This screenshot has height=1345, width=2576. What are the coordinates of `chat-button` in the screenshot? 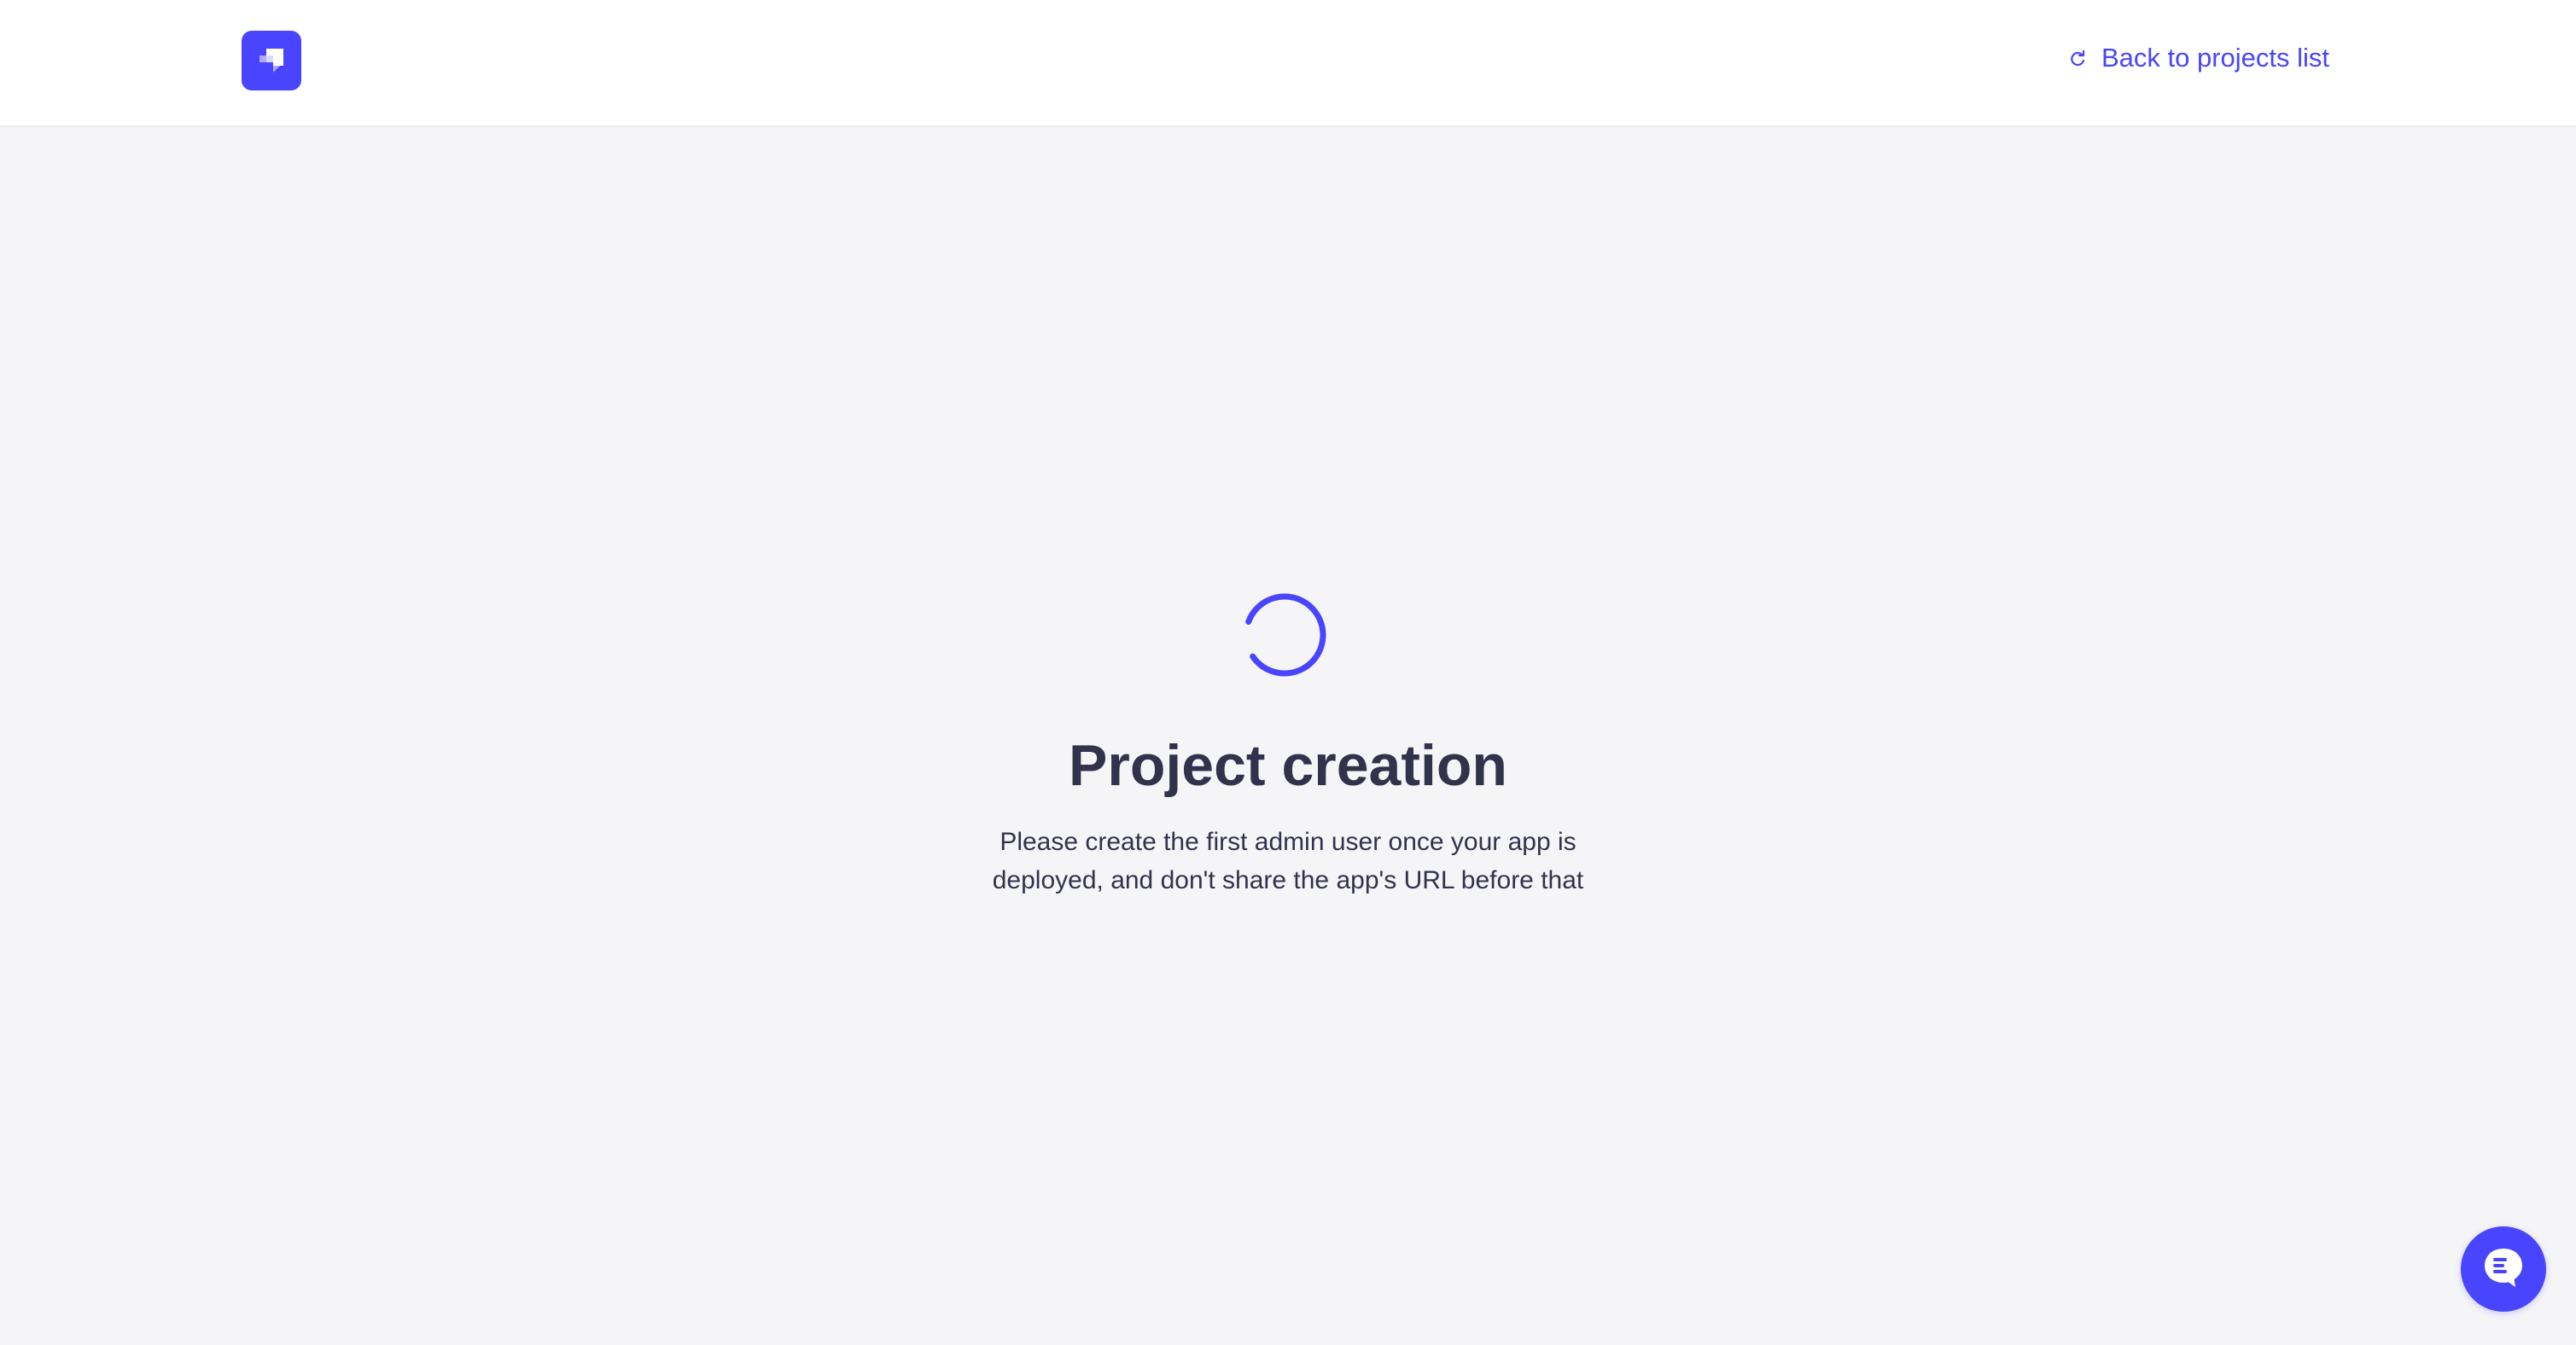 It's located at (2503, 1269).